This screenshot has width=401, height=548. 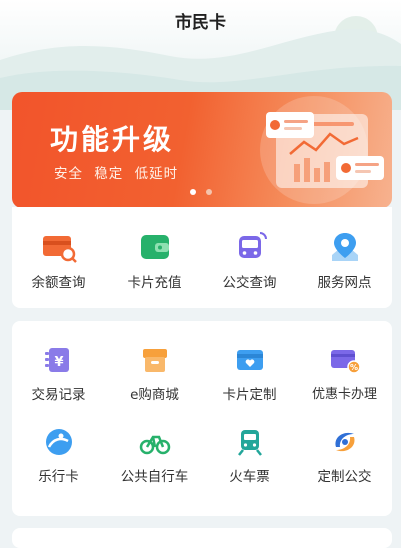 I want to click on quick-action-label: 公交查询, so click(x=249, y=283).